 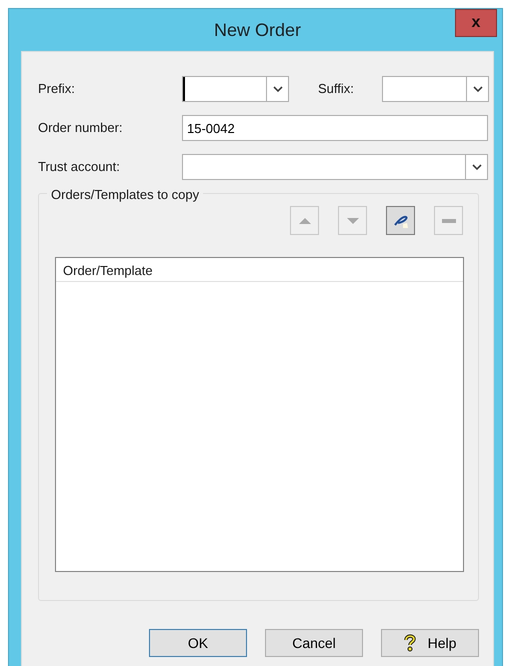 I want to click on dialog-button: OK, so click(x=198, y=643).